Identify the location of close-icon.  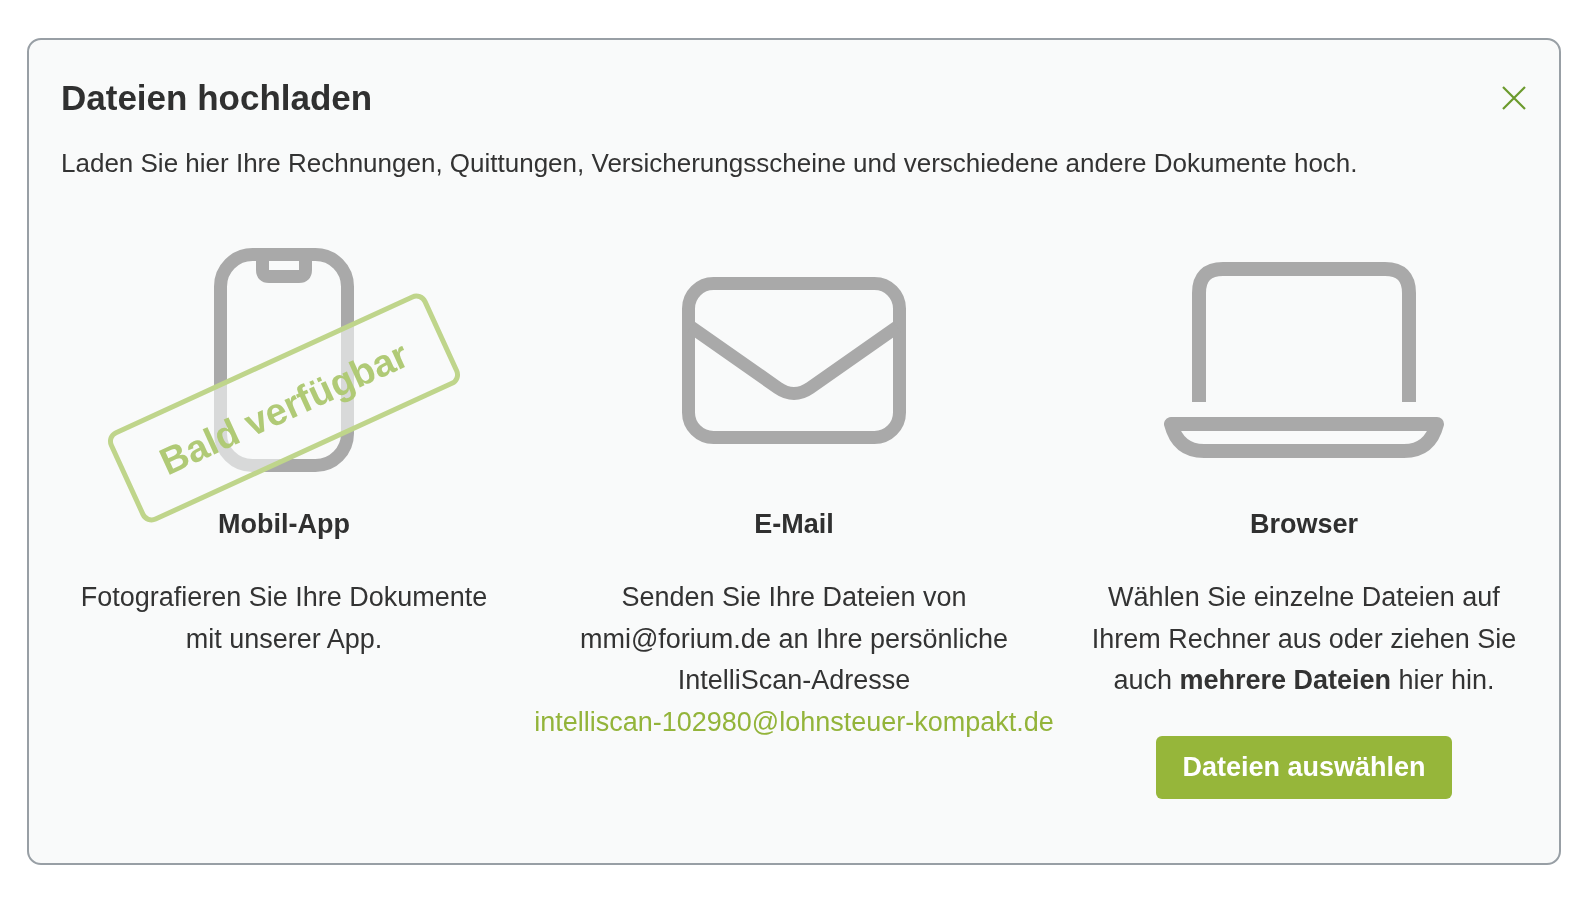
(1514, 98).